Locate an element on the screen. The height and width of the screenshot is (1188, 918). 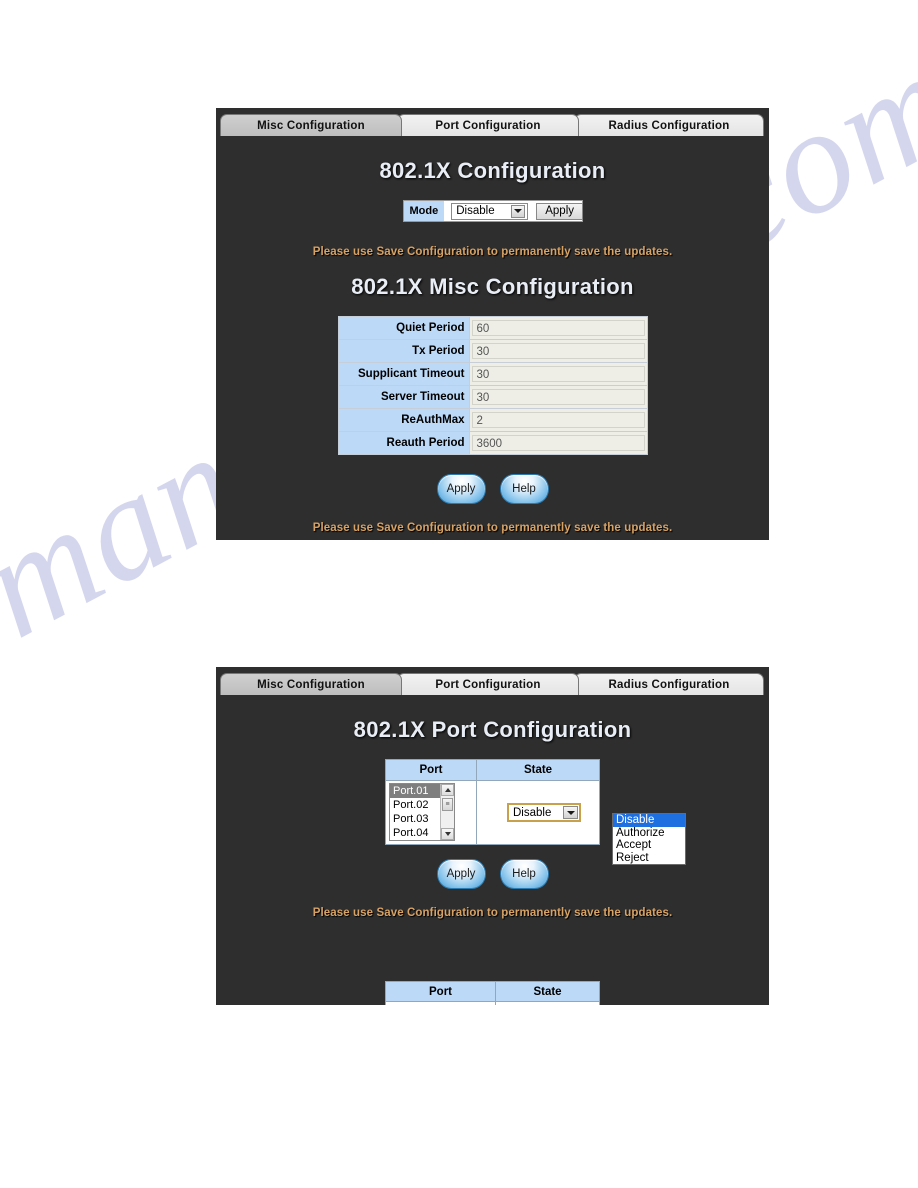
reauth-period-input: 3600 is located at coordinates (558, 443).